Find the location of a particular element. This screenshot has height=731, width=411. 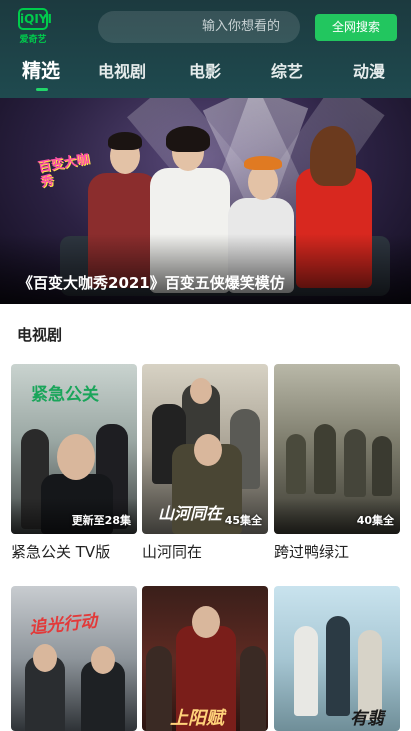

card-title: 紧急公关 TV版 is located at coordinates (60, 551).